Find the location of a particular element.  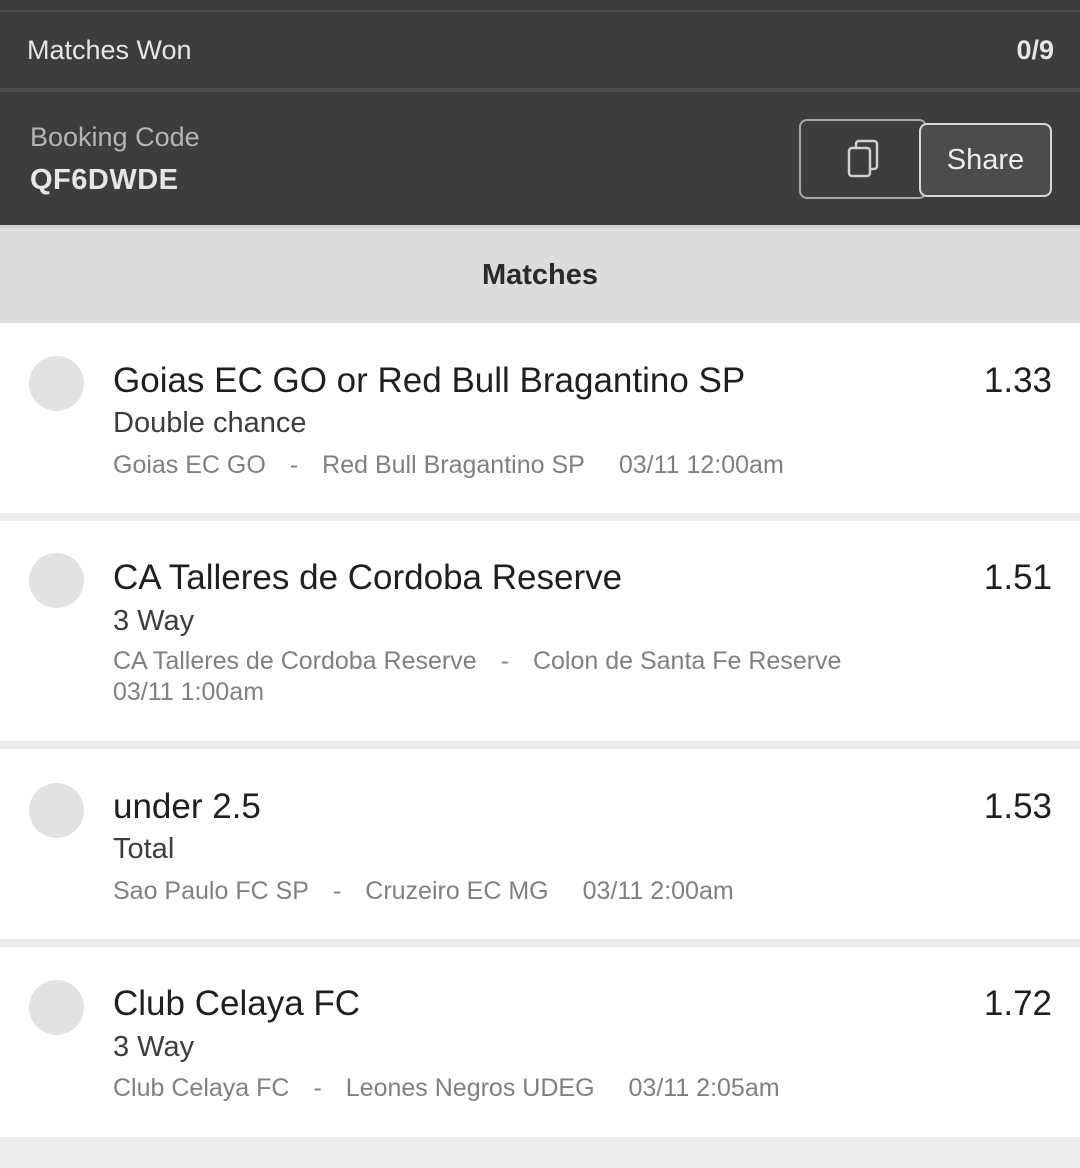

match-time: 03/11 2:00am is located at coordinates (658, 891).